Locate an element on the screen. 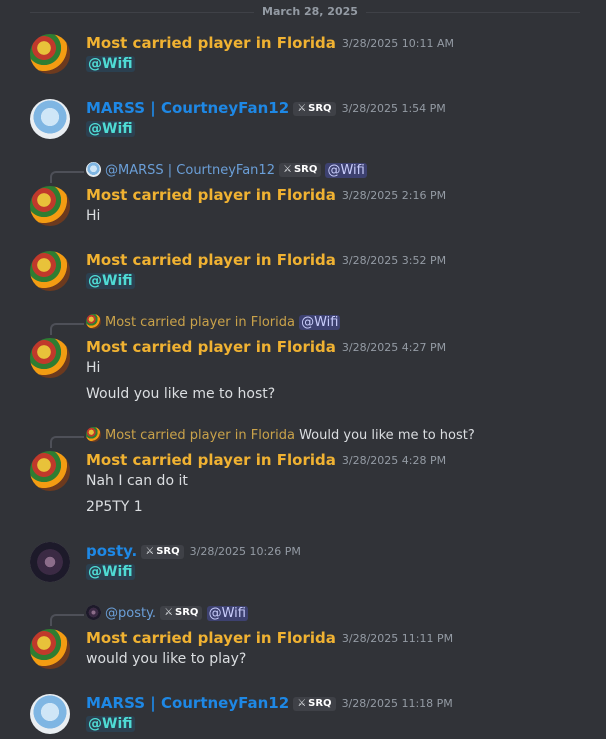 The height and width of the screenshot is (739, 606). reply-preview: Most carried player in Florida @Wifi is located at coordinates (213, 323).